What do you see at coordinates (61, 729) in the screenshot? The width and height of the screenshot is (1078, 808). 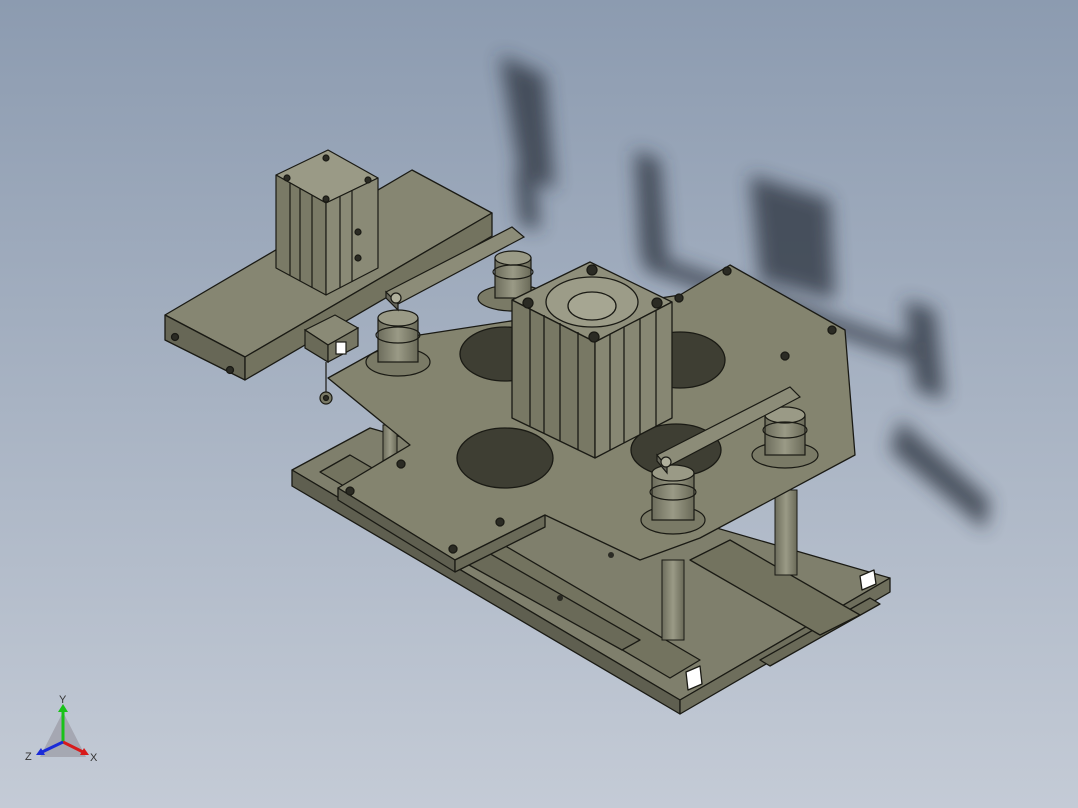 I see `axis-triad: Y Z X` at bounding box center [61, 729].